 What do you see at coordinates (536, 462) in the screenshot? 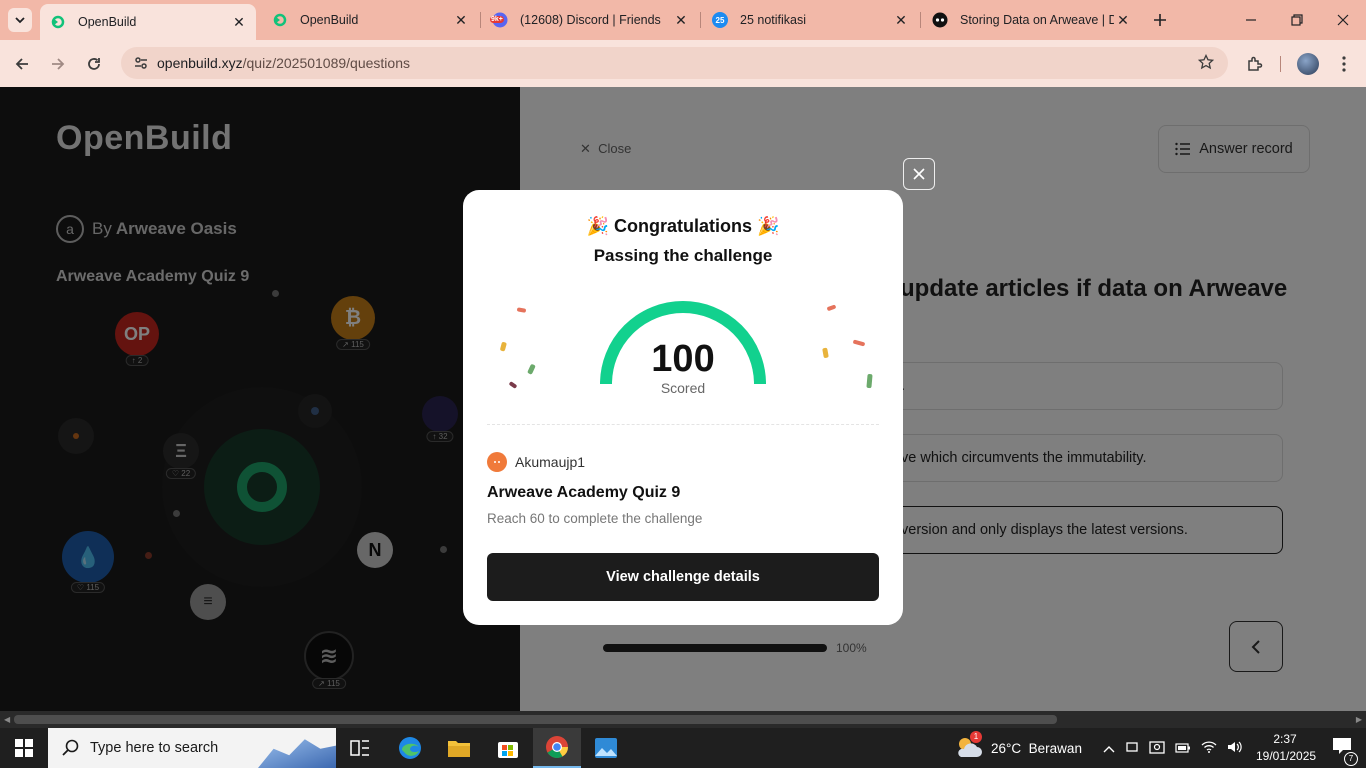
I see `user-info: Akumaujp1` at bounding box center [536, 462].